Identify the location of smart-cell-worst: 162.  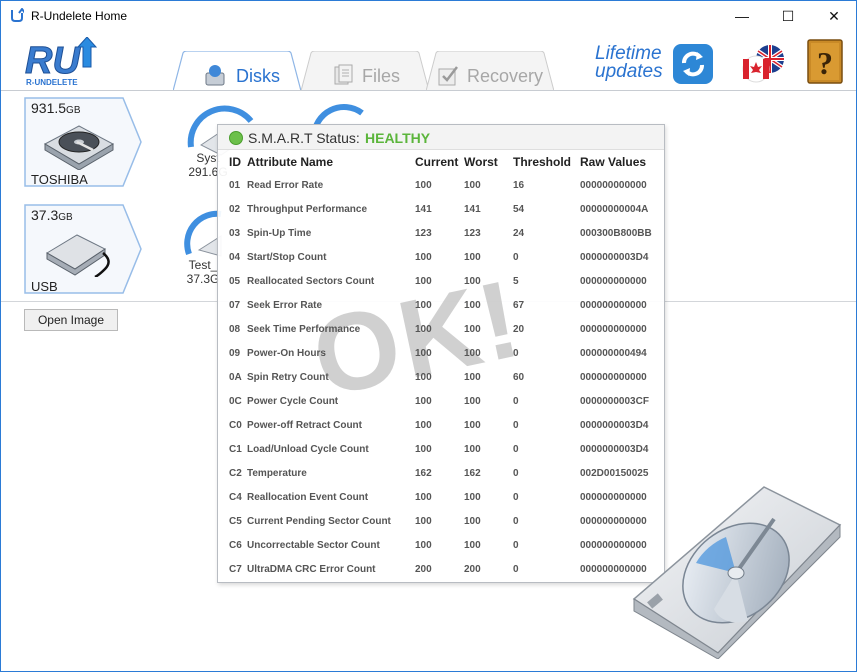
(472, 473).